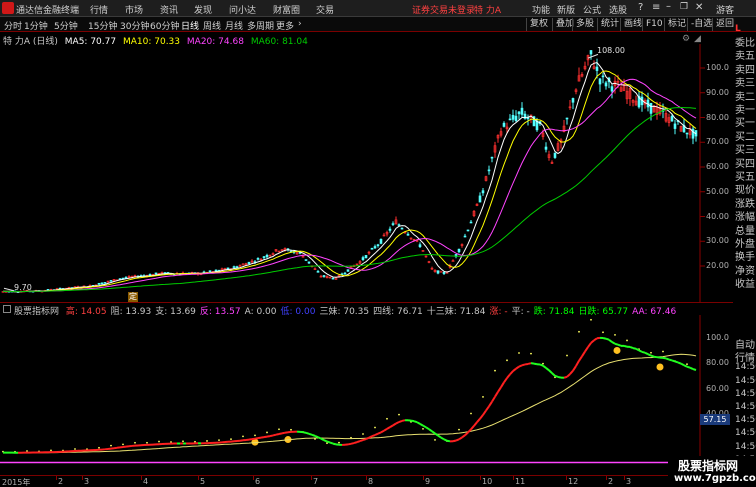 This screenshot has height=487, width=756. What do you see at coordinates (134, 25) in the screenshot?
I see `tab-30min: 30分钟` at bounding box center [134, 25].